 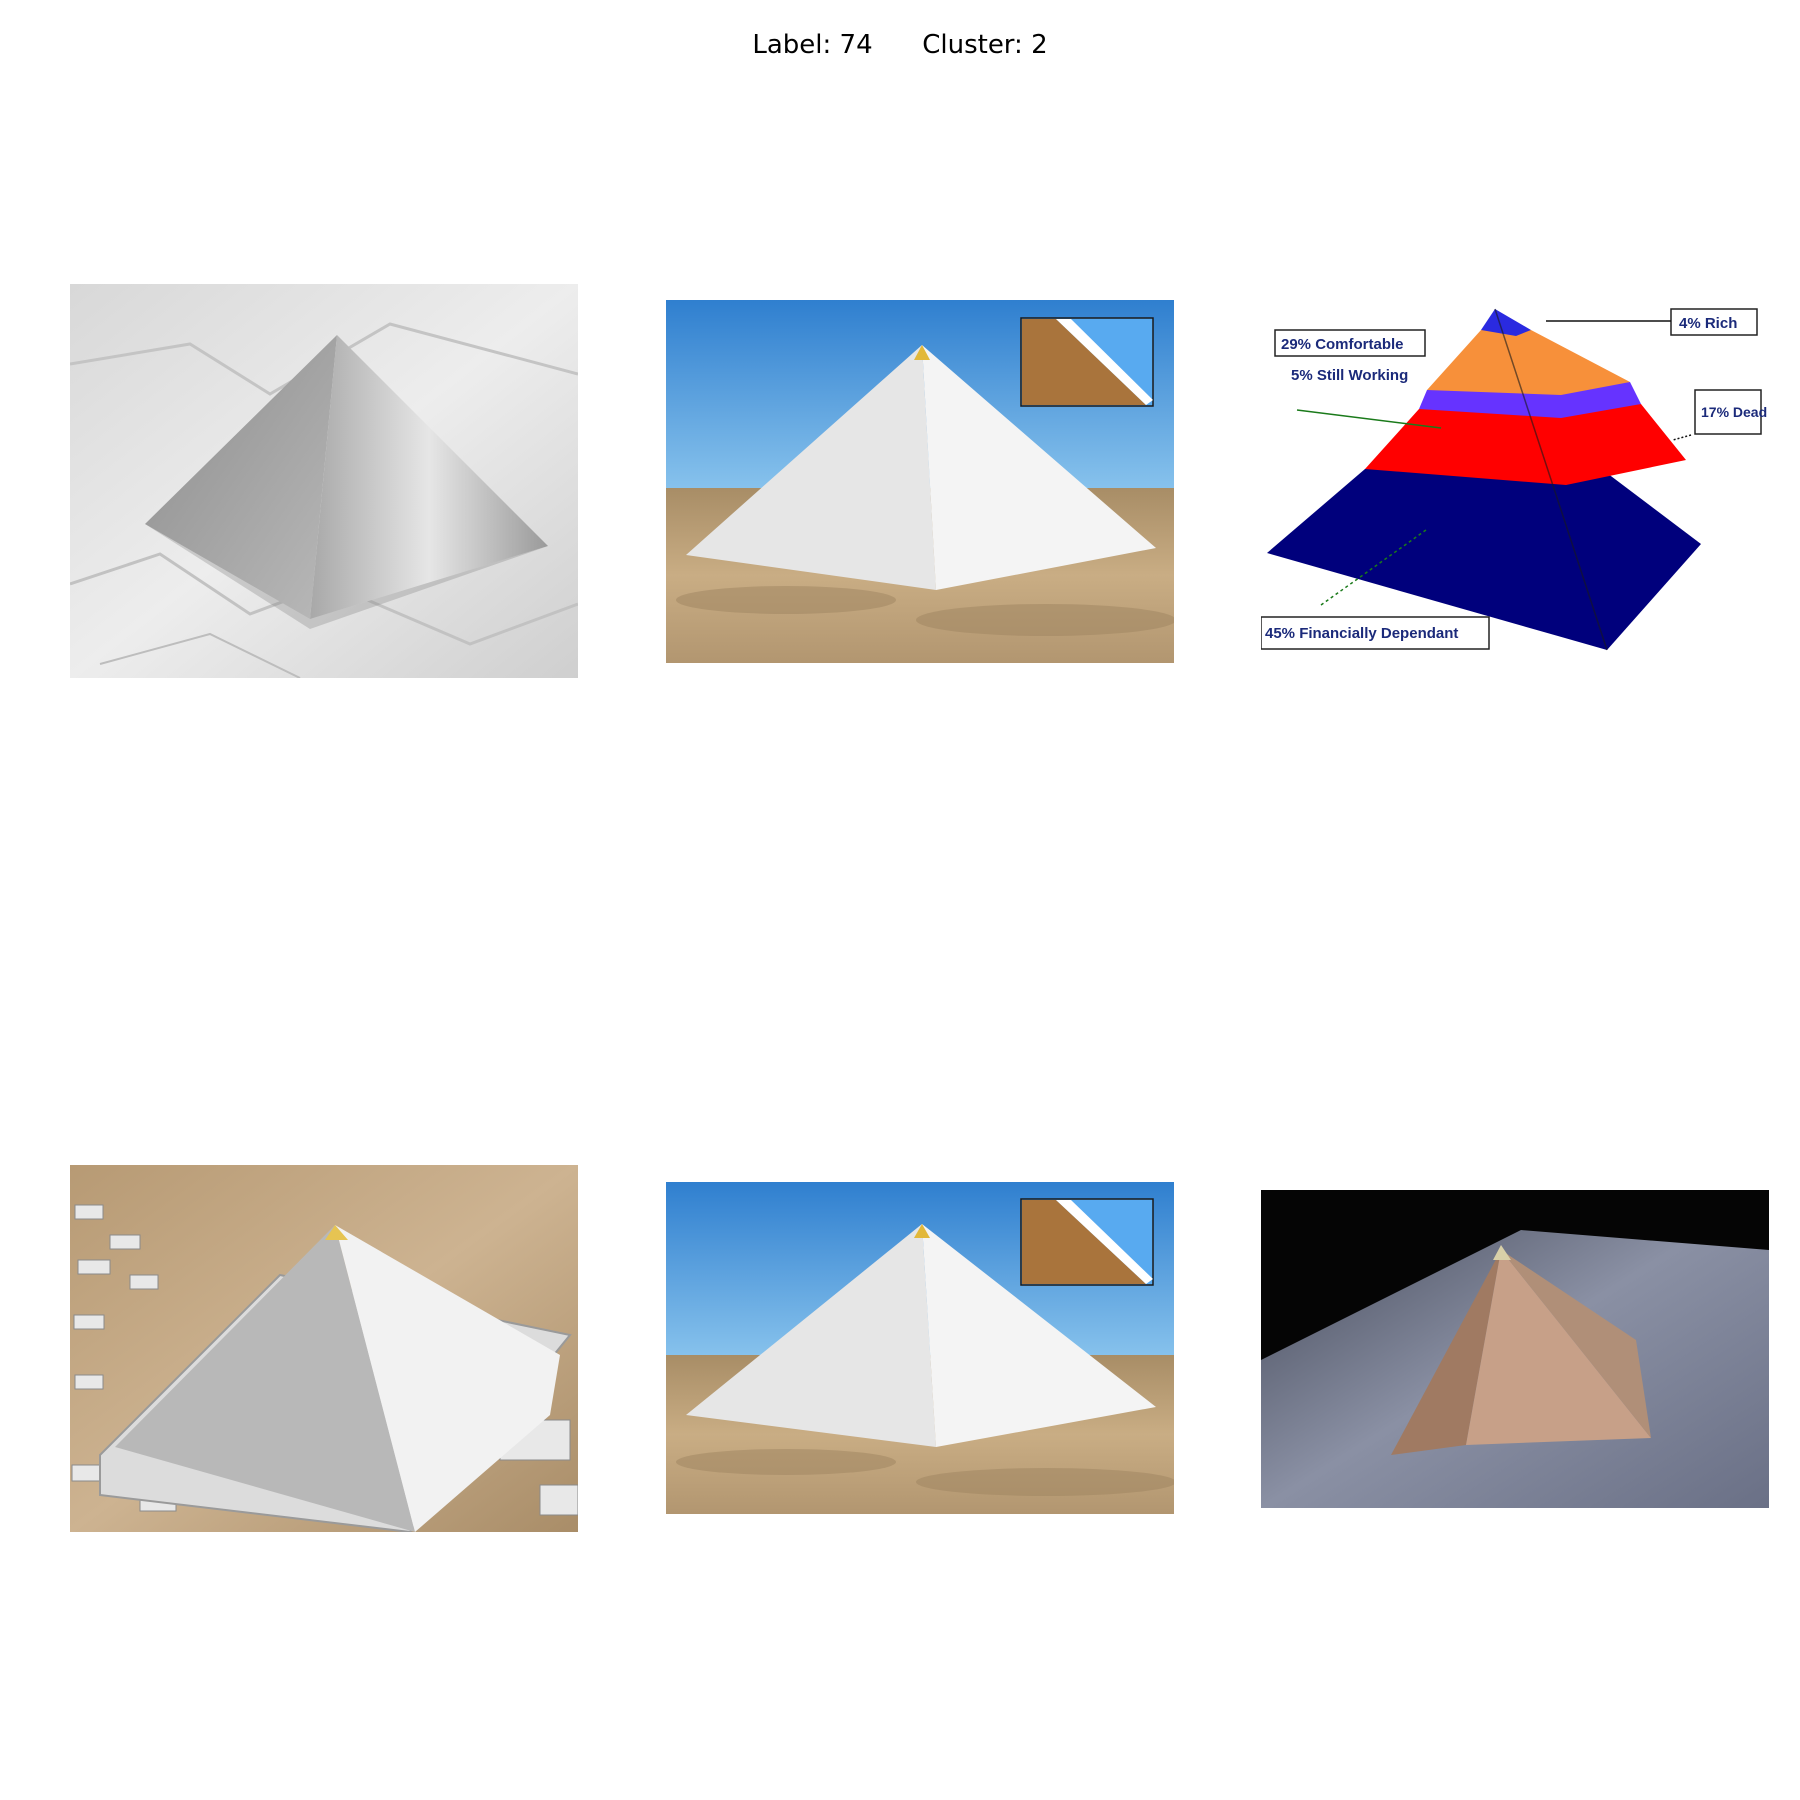 I want to click on label-comfortable: 29% Comfortable, so click(x=1342, y=344).